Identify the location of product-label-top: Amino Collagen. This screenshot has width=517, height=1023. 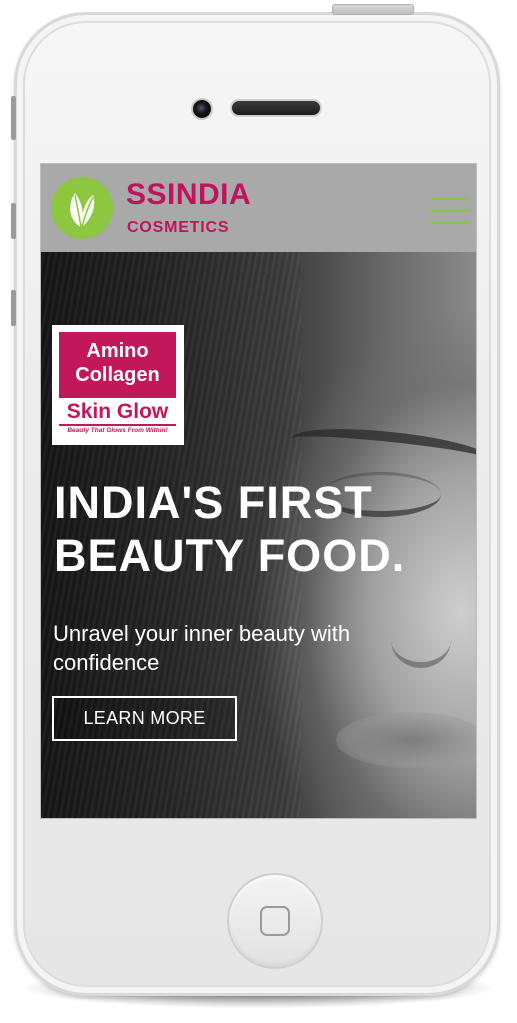
(117, 365).